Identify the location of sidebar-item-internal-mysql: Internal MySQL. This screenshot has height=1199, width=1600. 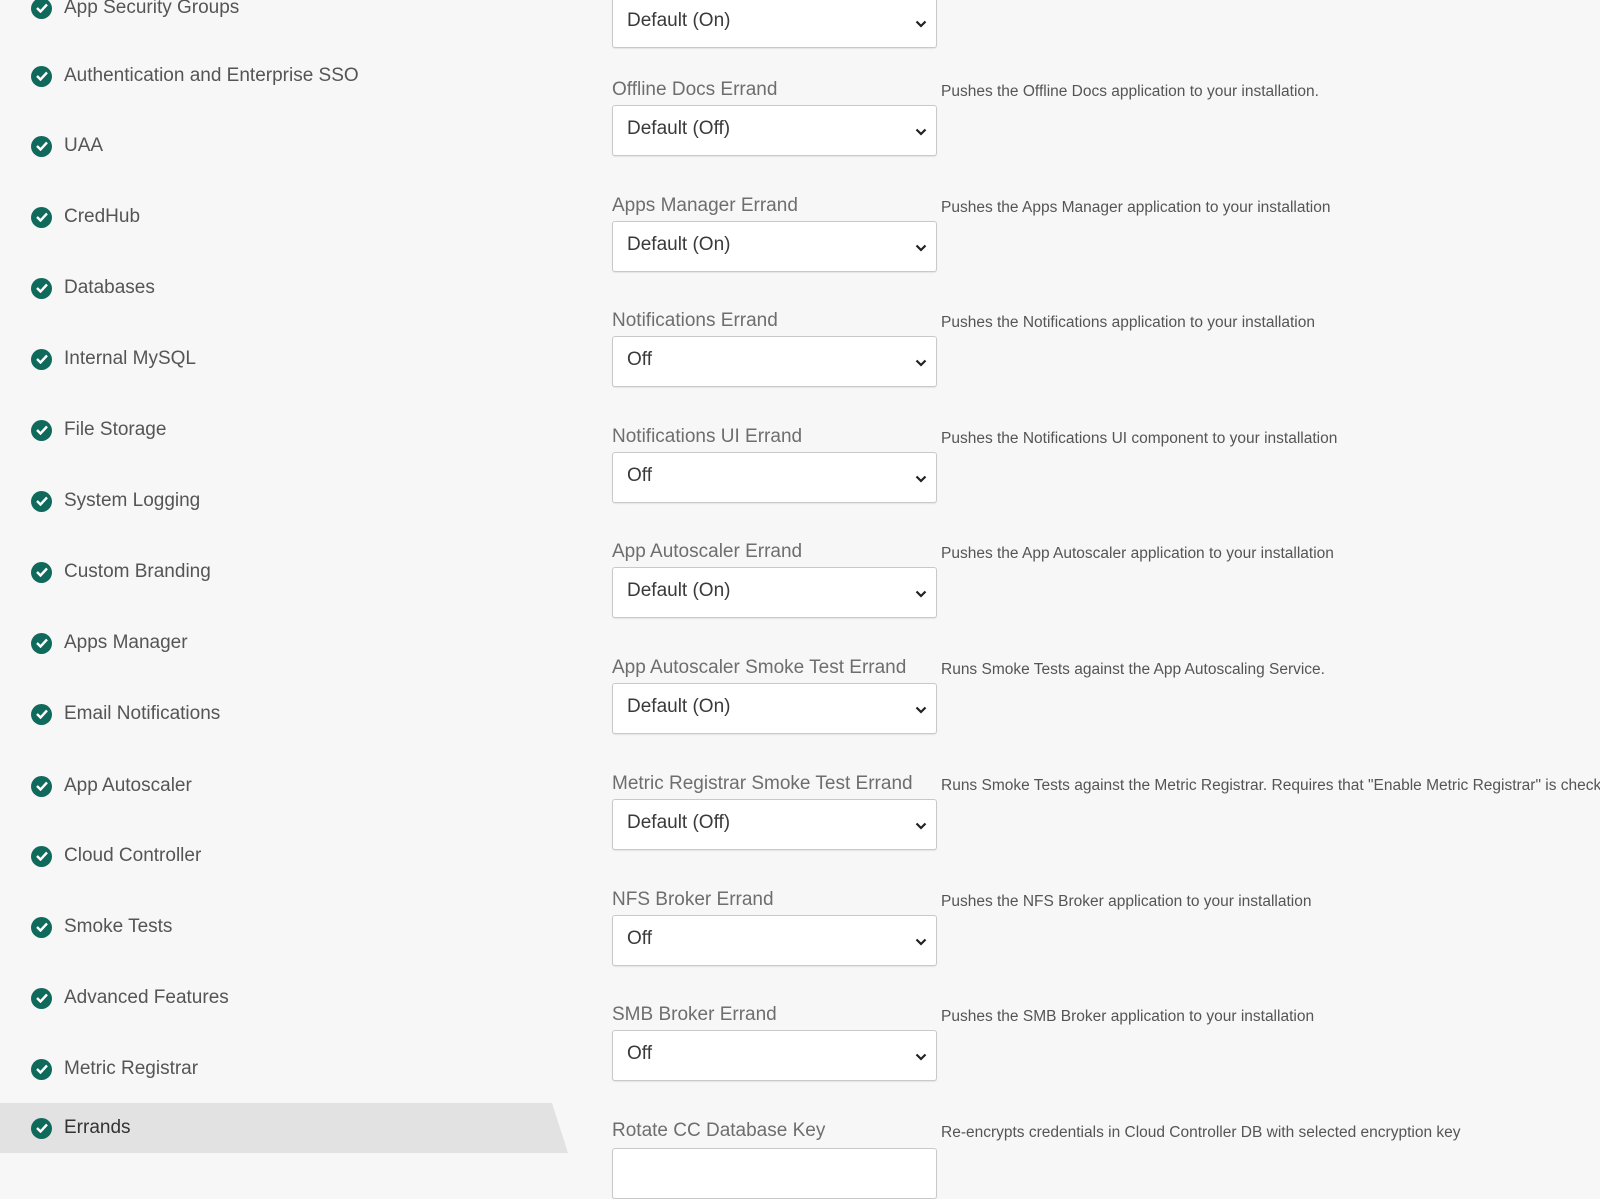
(280, 359).